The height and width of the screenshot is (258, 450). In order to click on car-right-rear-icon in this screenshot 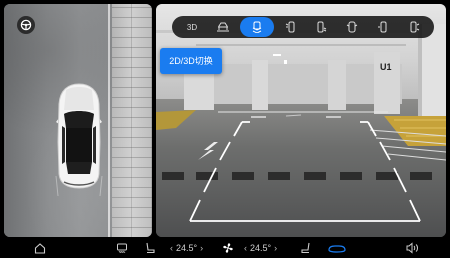, I will do `click(382, 27)`.